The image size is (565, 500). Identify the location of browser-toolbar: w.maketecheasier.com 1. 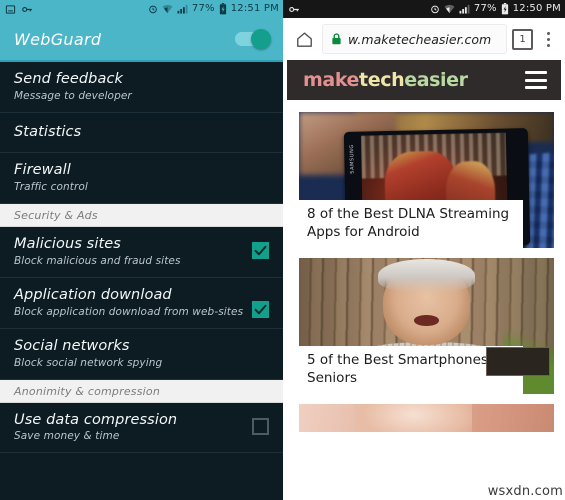
(424, 39).